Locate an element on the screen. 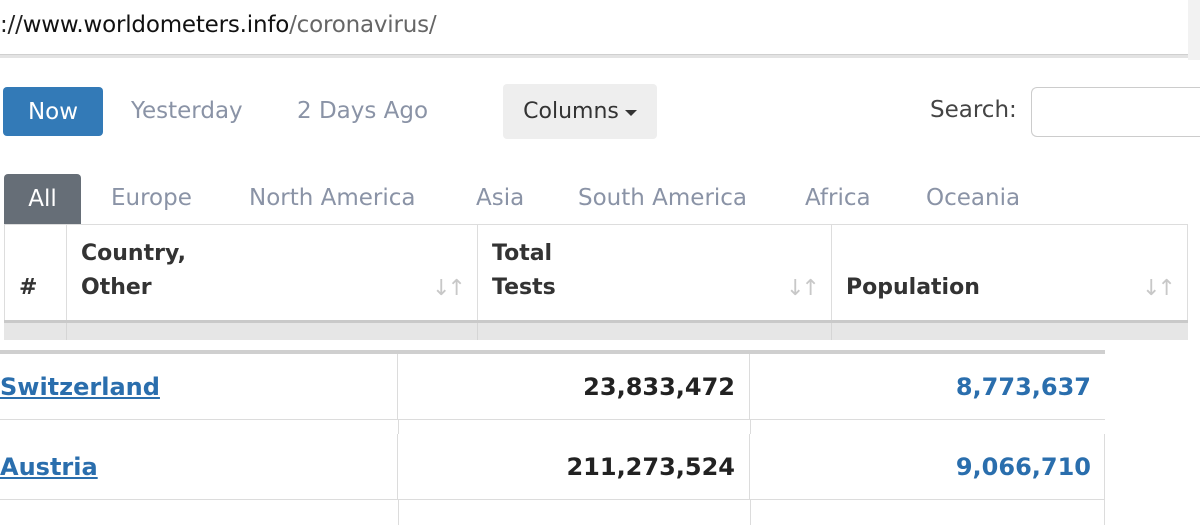  region-tab-all: All is located at coordinates (42, 199).